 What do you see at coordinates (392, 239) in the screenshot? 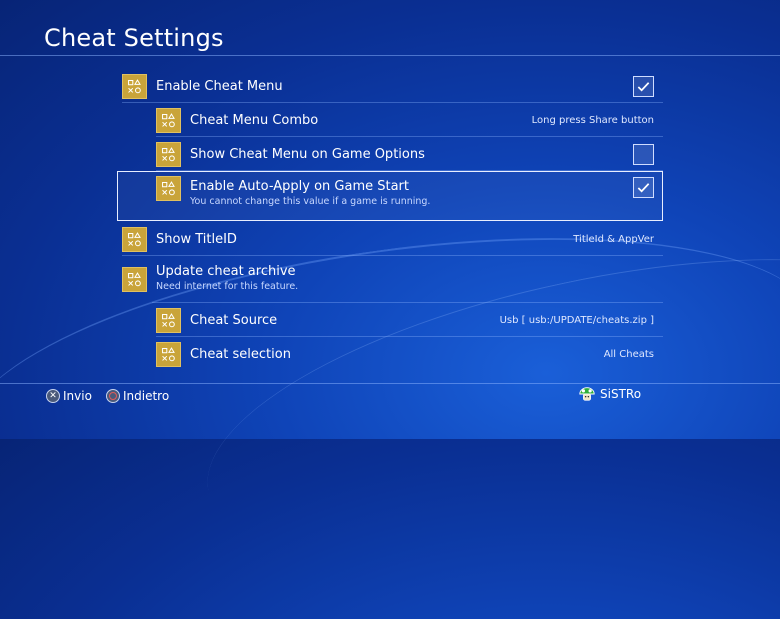
I see `setting-show-title-id: Show TitleID TitleId & AppVer` at bounding box center [392, 239].